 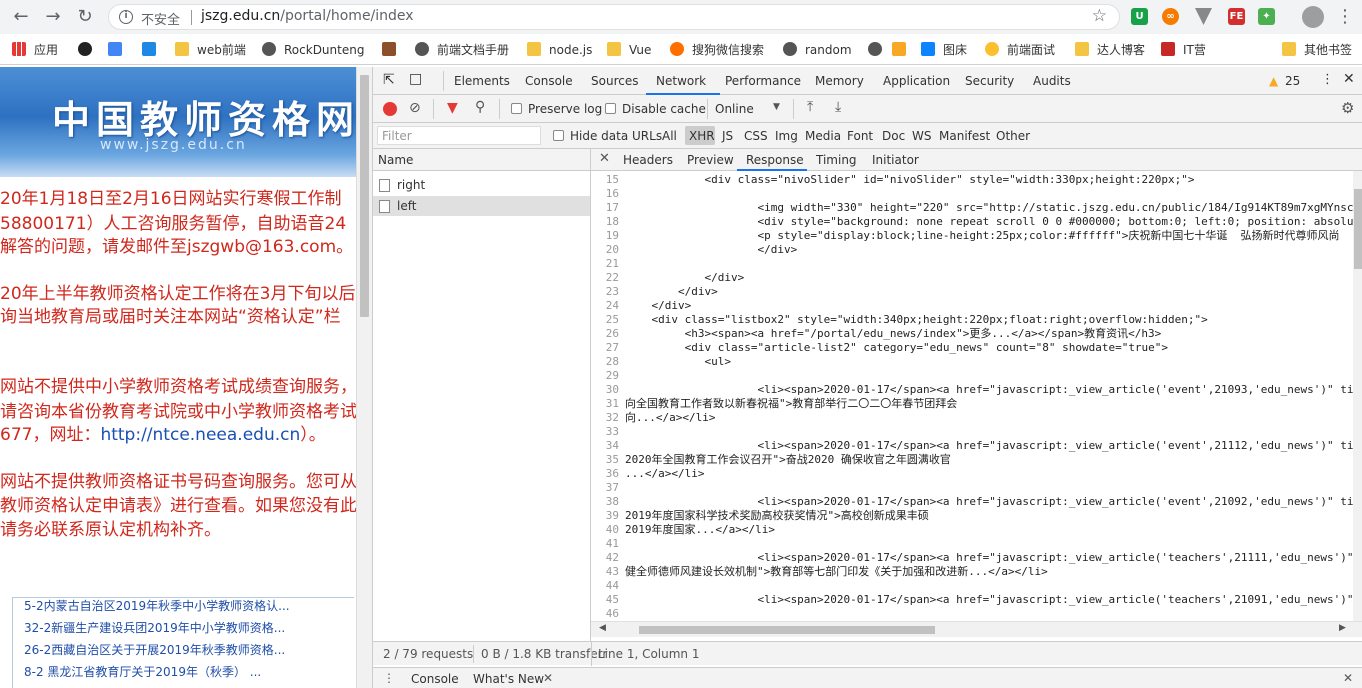 What do you see at coordinates (508, 679) in the screenshot?
I see `drawer-tab-whats-new: What's New` at bounding box center [508, 679].